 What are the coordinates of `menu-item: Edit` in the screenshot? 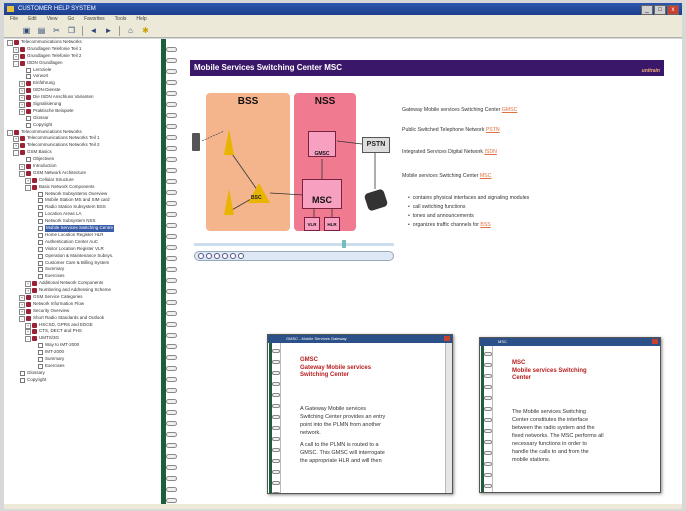 It's located at (32, 19).